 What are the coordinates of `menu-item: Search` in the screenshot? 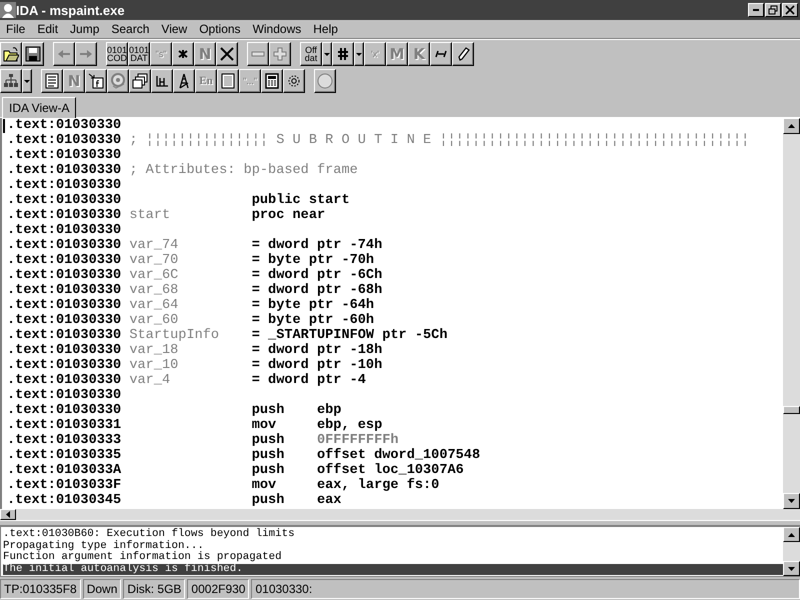 It's located at (130, 29).